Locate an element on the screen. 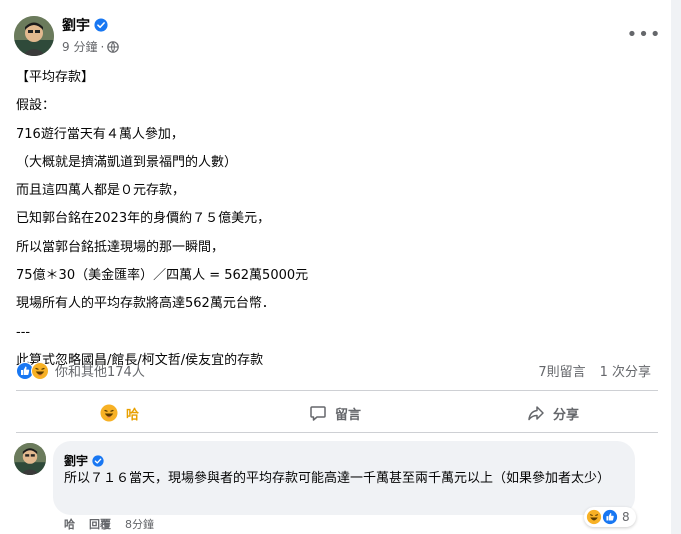  haha-label: 哈 is located at coordinates (133, 415).